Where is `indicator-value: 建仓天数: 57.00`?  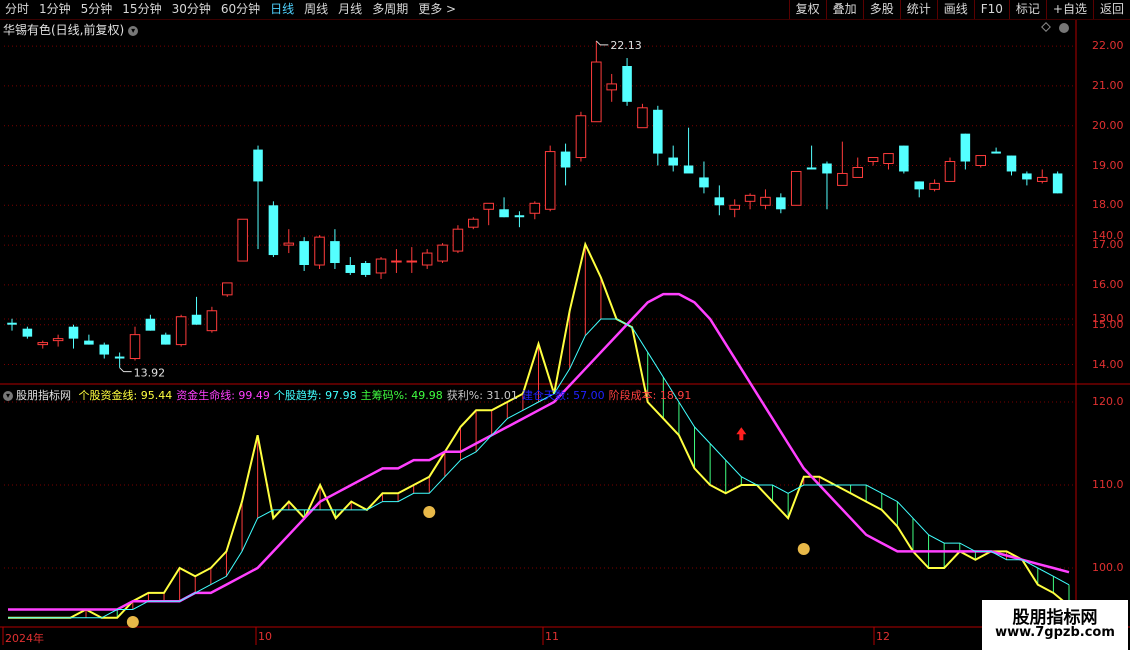 indicator-value: 建仓天数: 57.00 is located at coordinates (563, 395).